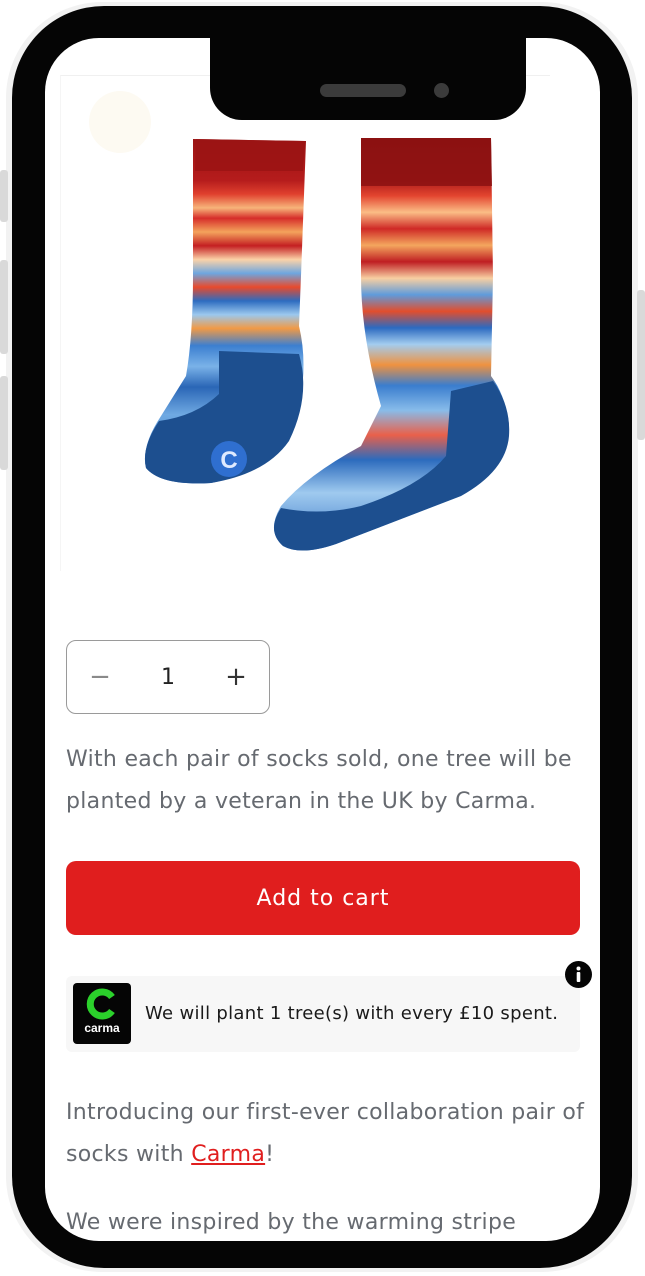  I want to click on front-camera, so click(441, 90).